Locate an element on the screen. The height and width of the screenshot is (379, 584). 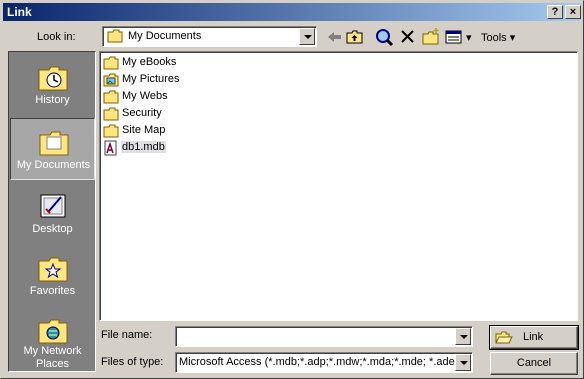
file-name: Site Map is located at coordinates (144, 130).